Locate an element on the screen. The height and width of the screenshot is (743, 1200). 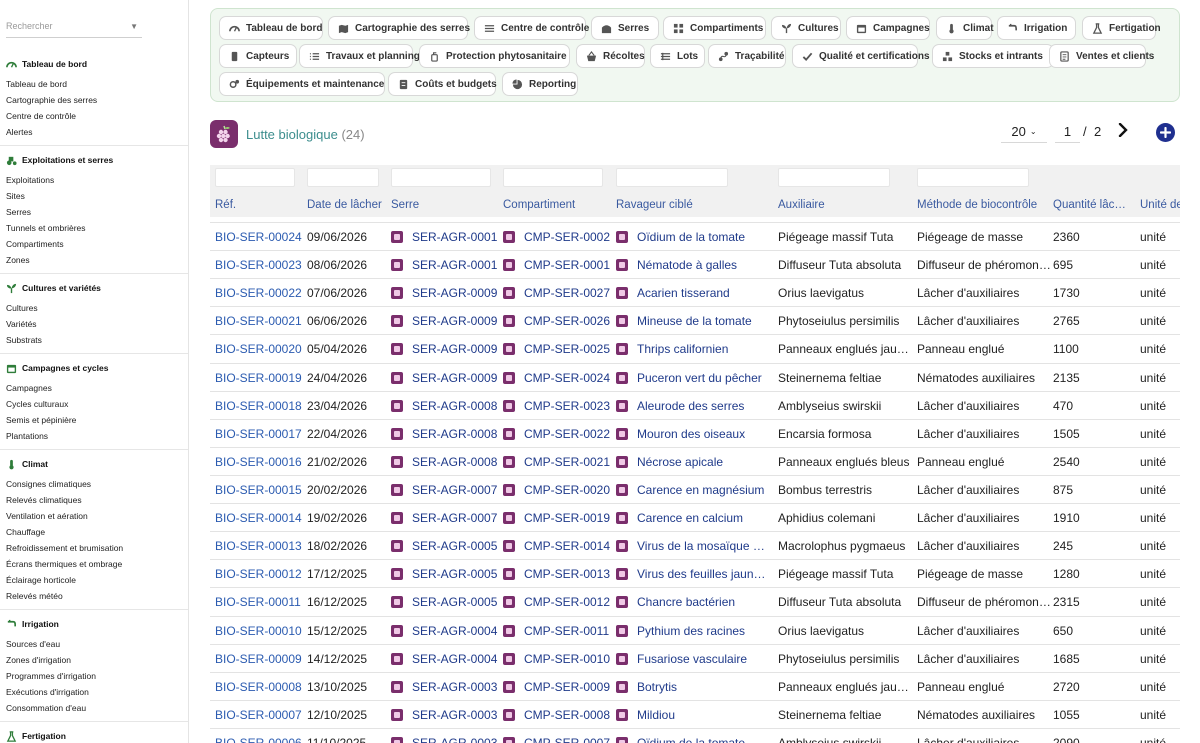
table-cell: CMP-SER-0013 is located at coordinates (557, 574).